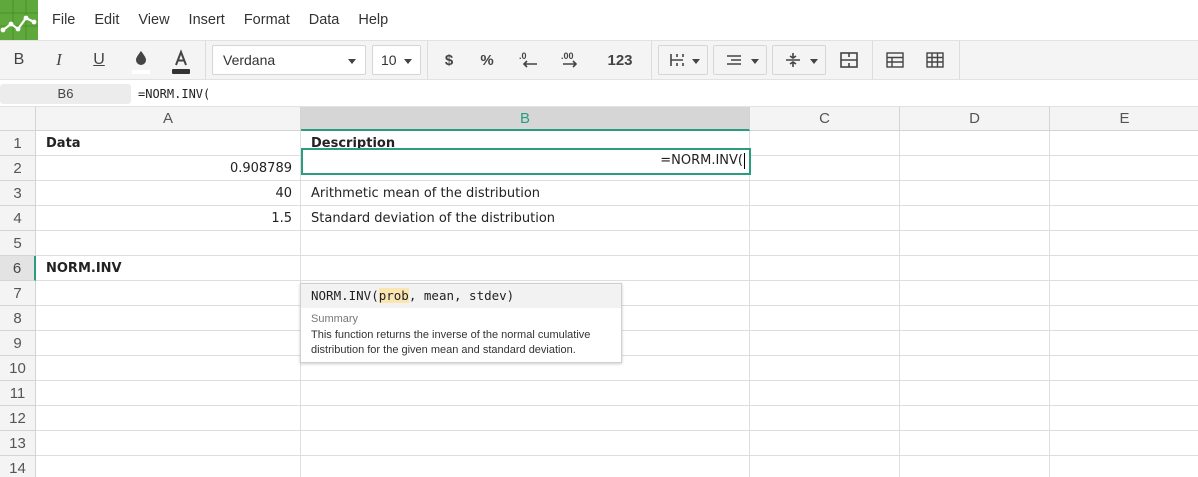 The height and width of the screenshot is (477, 1198). I want to click on freeze-row-icon, so click(895, 60).